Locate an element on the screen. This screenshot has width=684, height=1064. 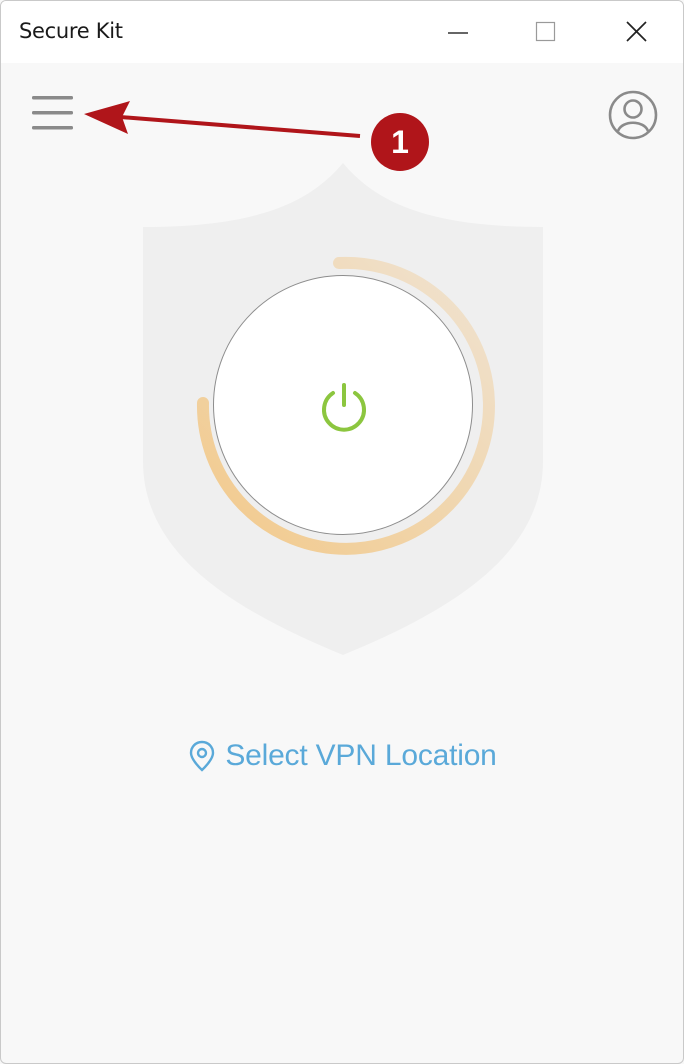
profile-button is located at coordinates (633, 115).